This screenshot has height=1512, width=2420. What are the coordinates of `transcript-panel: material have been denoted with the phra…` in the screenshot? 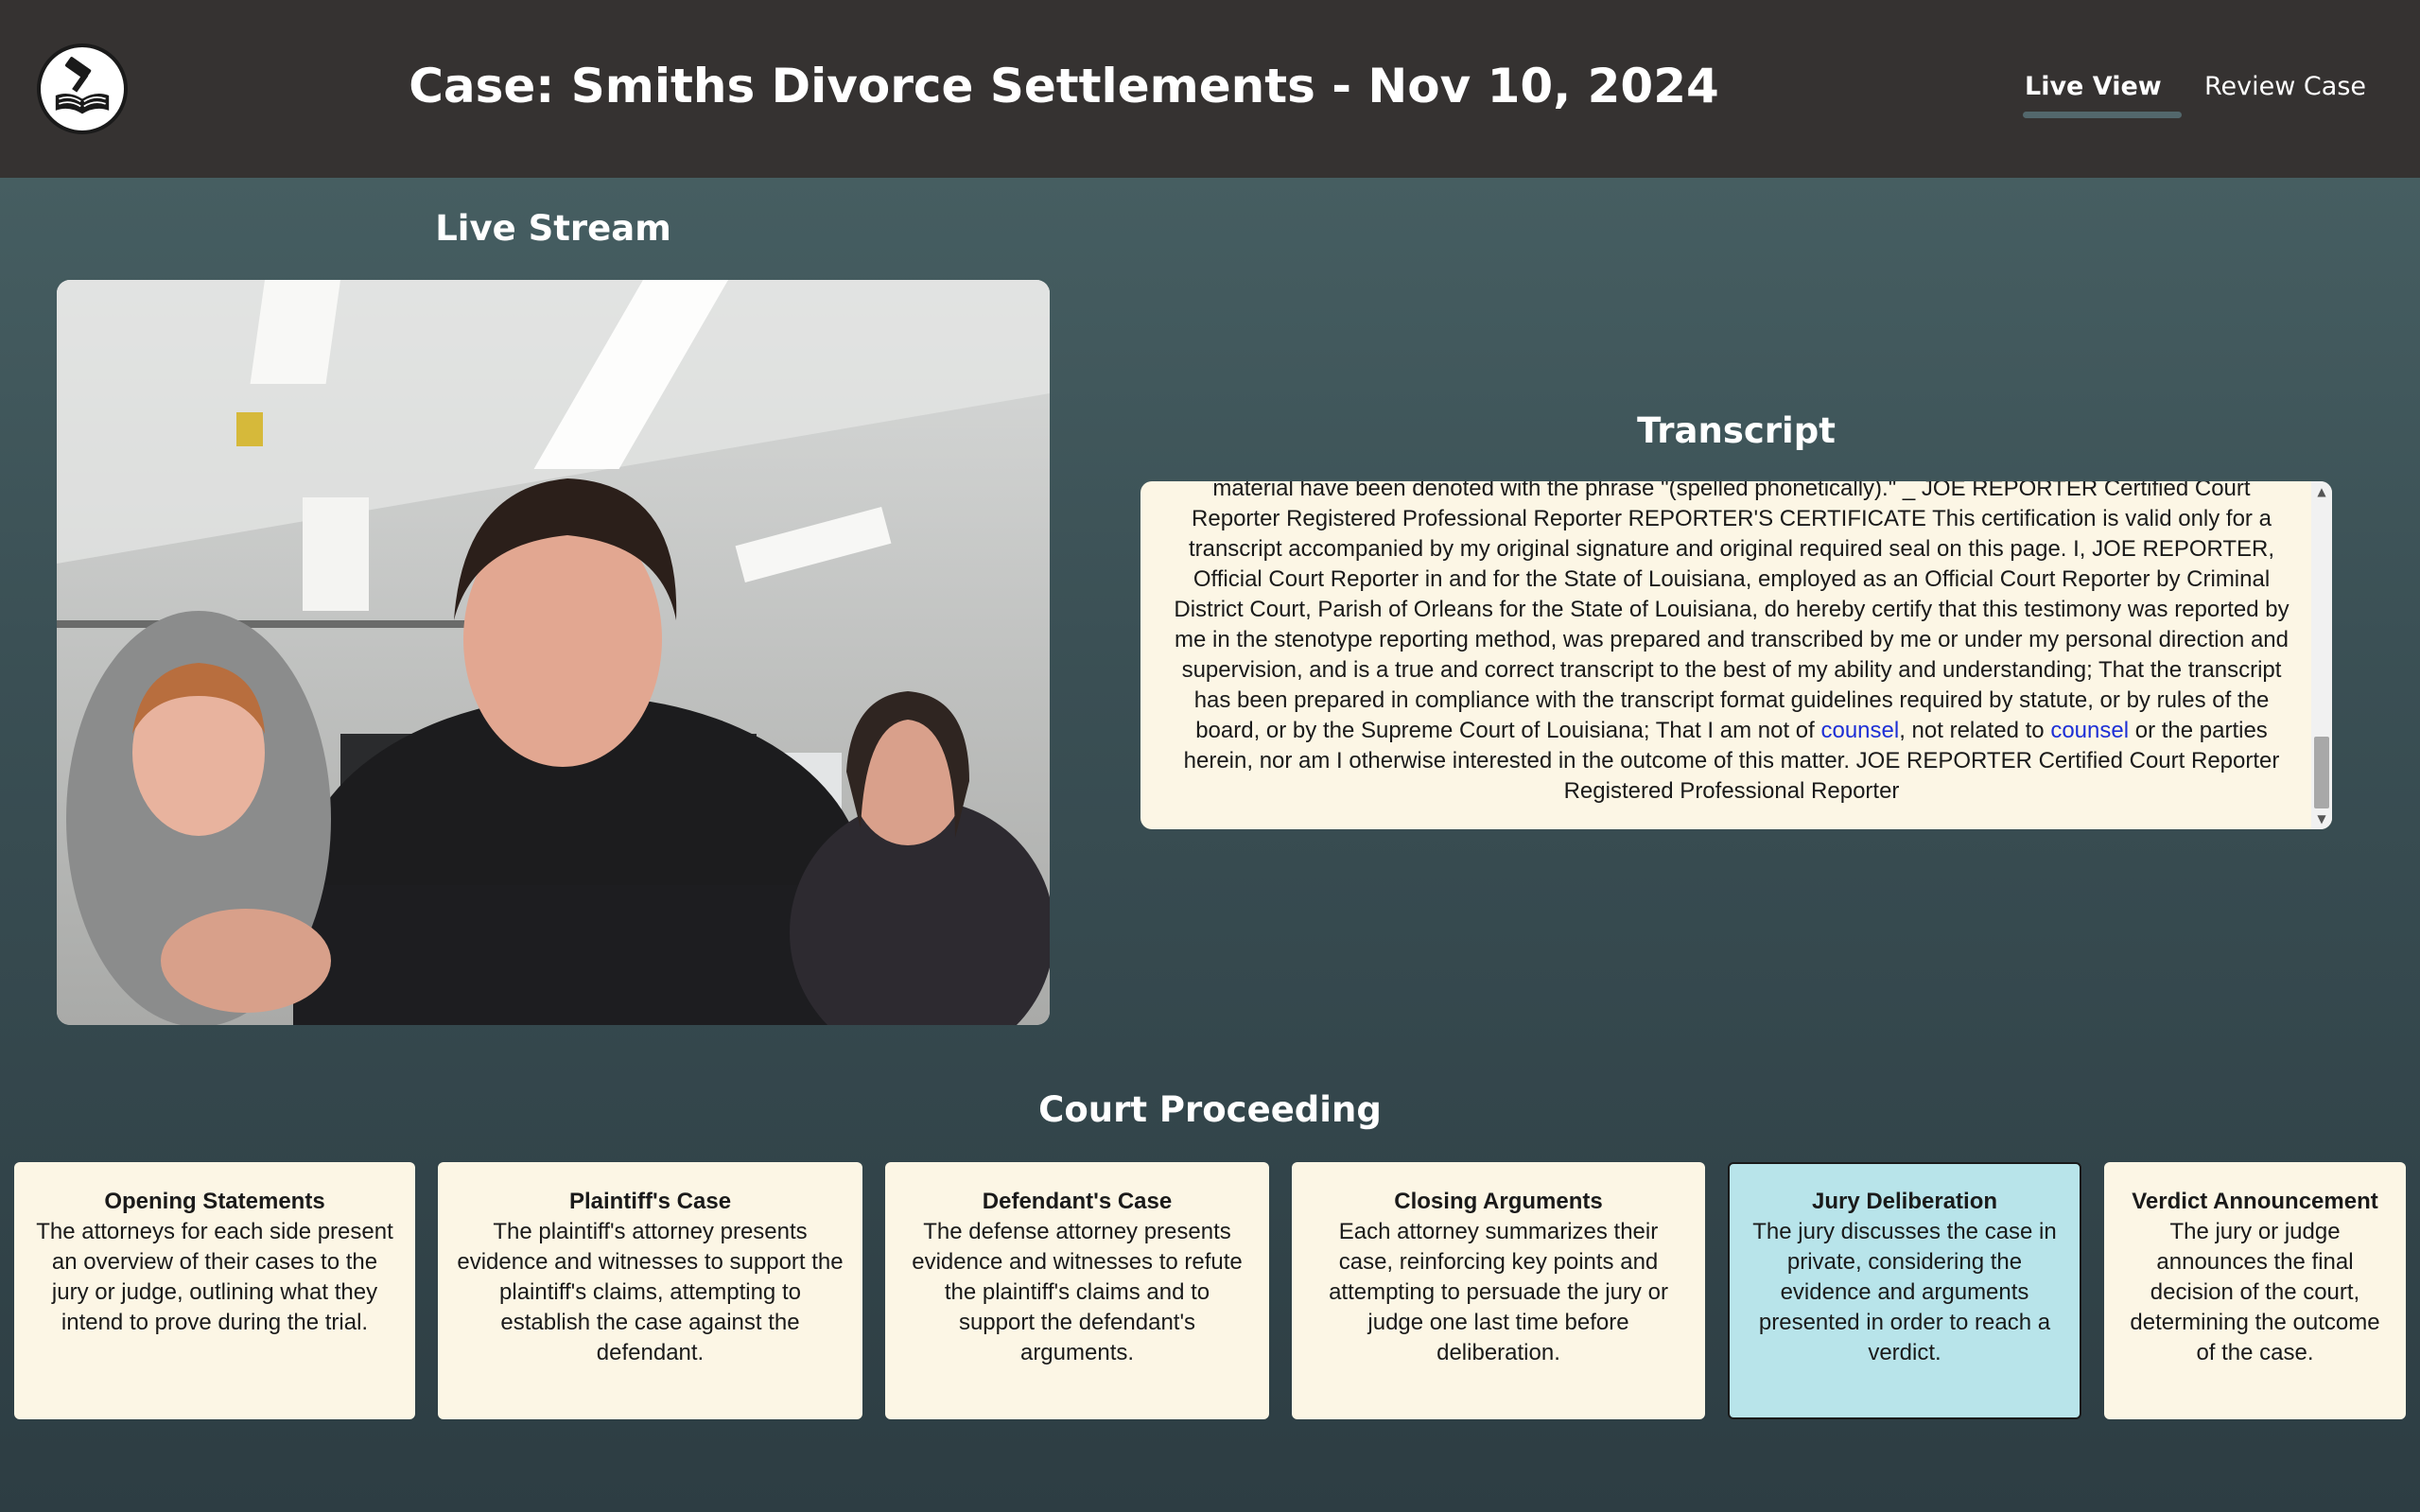 It's located at (1736, 655).